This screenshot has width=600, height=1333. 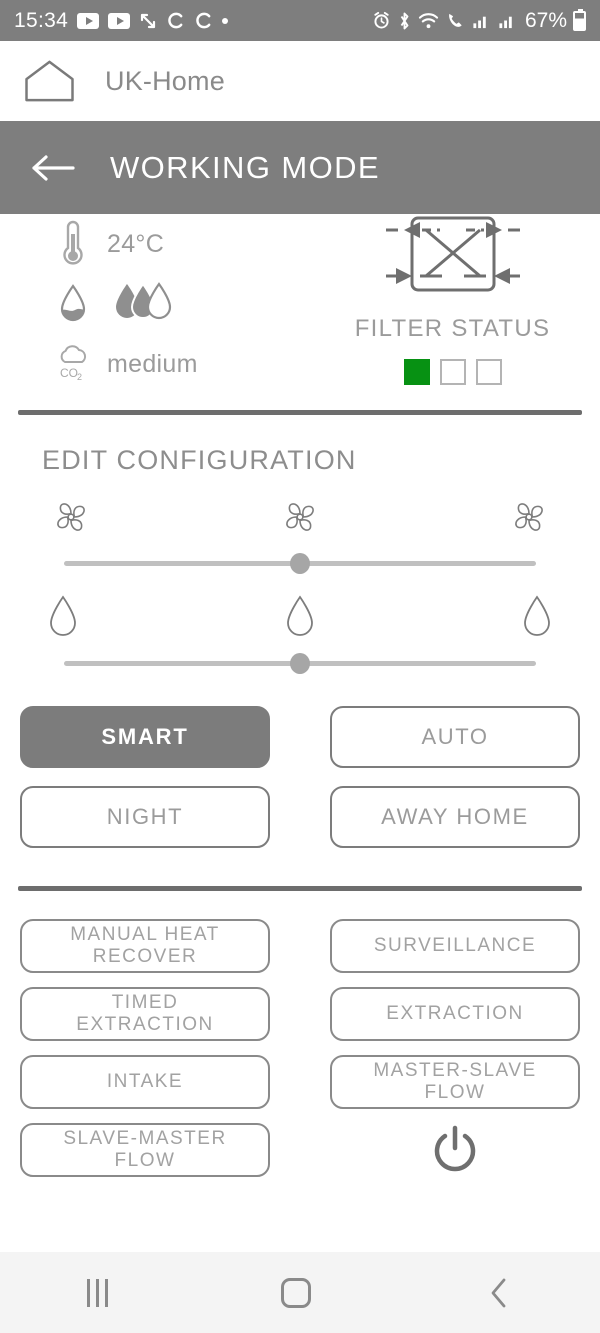 I want to click on filter-status-label: FILTER STATUS, so click(x=452, y=328).